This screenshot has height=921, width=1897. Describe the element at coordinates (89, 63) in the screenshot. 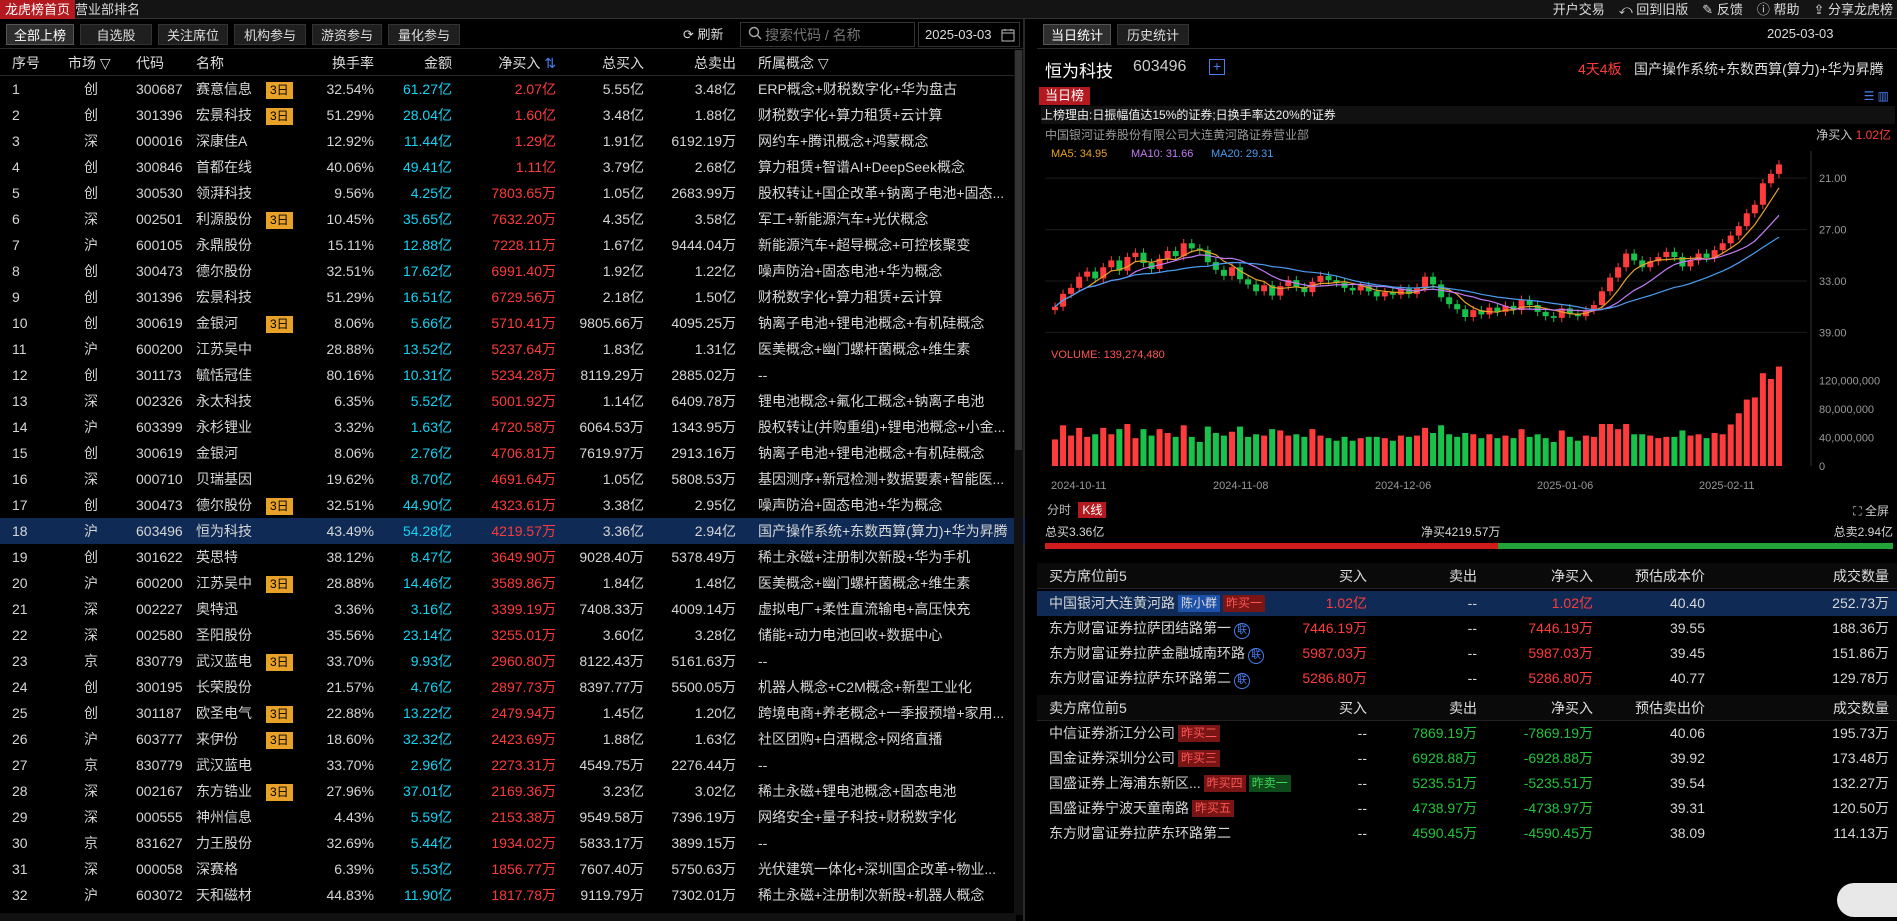

I see `col-market: 市场 ▽` at that location.